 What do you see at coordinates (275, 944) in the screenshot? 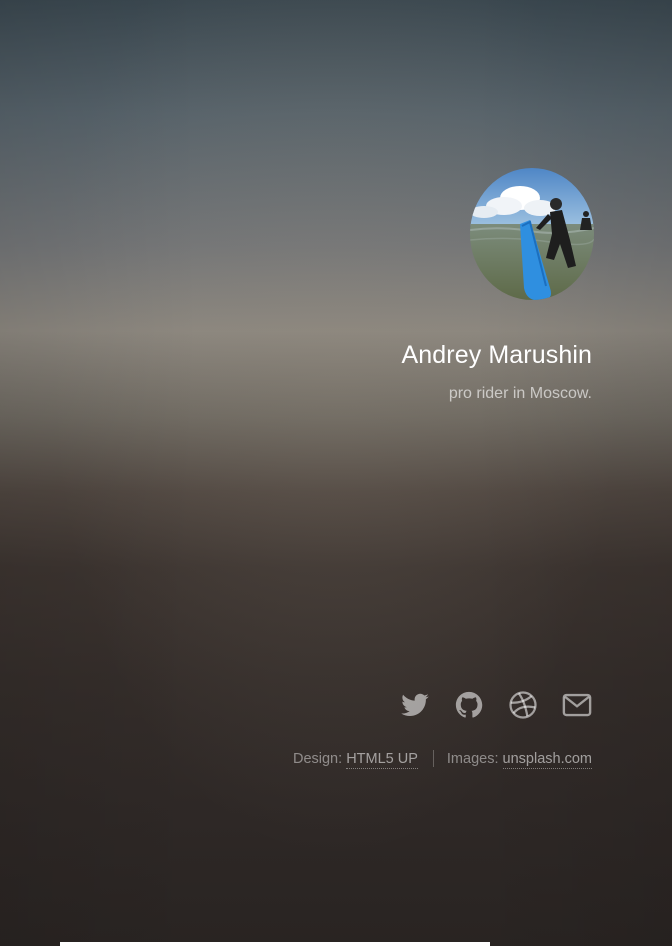
I see `bottom-edge-bar` at bounding box center [275, 944].